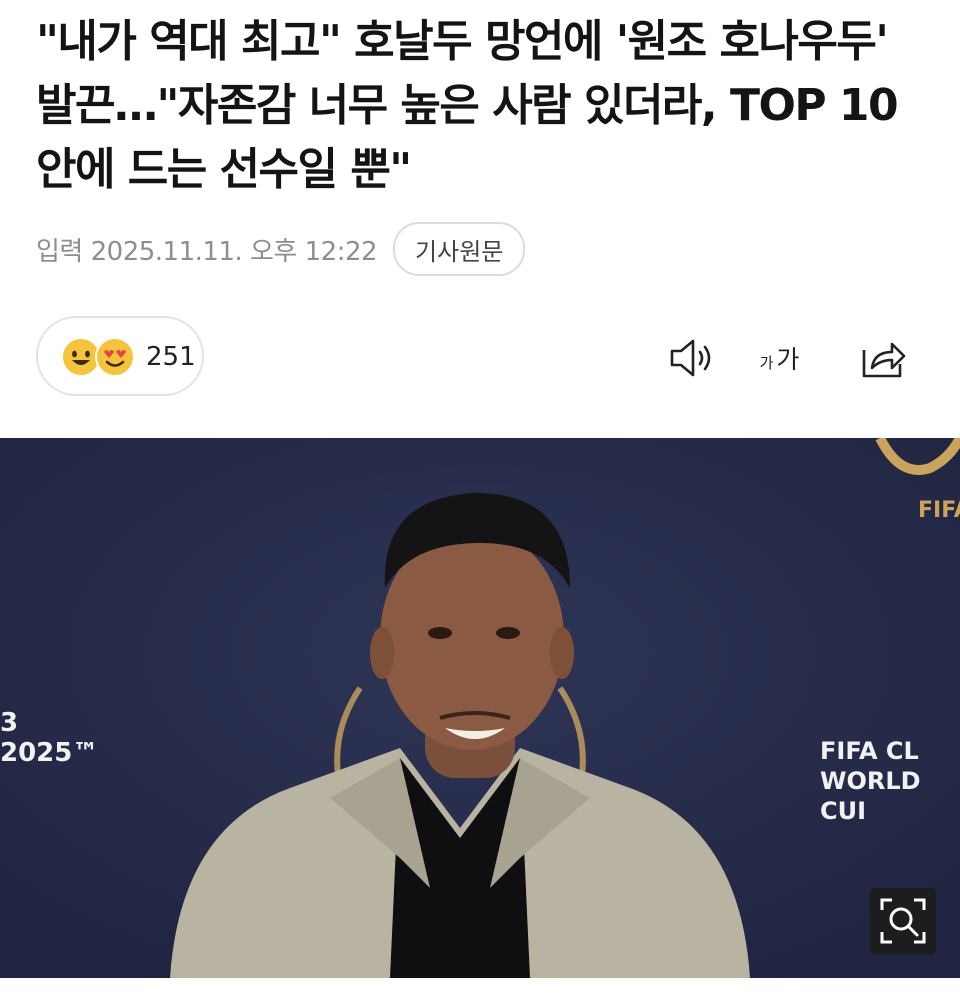 Image resolution: width=960 pixels, height=1008 pixels. I want to click on heart-eyes-emoji-icon, so click(115, 357).